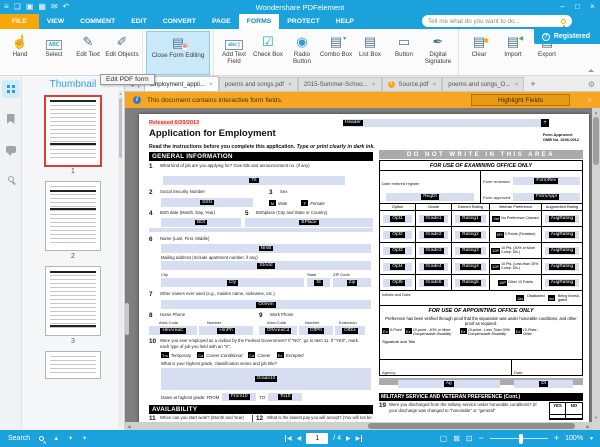 The height and width of the screenshot is (447, 600). I want to click on new-tab-button: +, so click(532, 85).